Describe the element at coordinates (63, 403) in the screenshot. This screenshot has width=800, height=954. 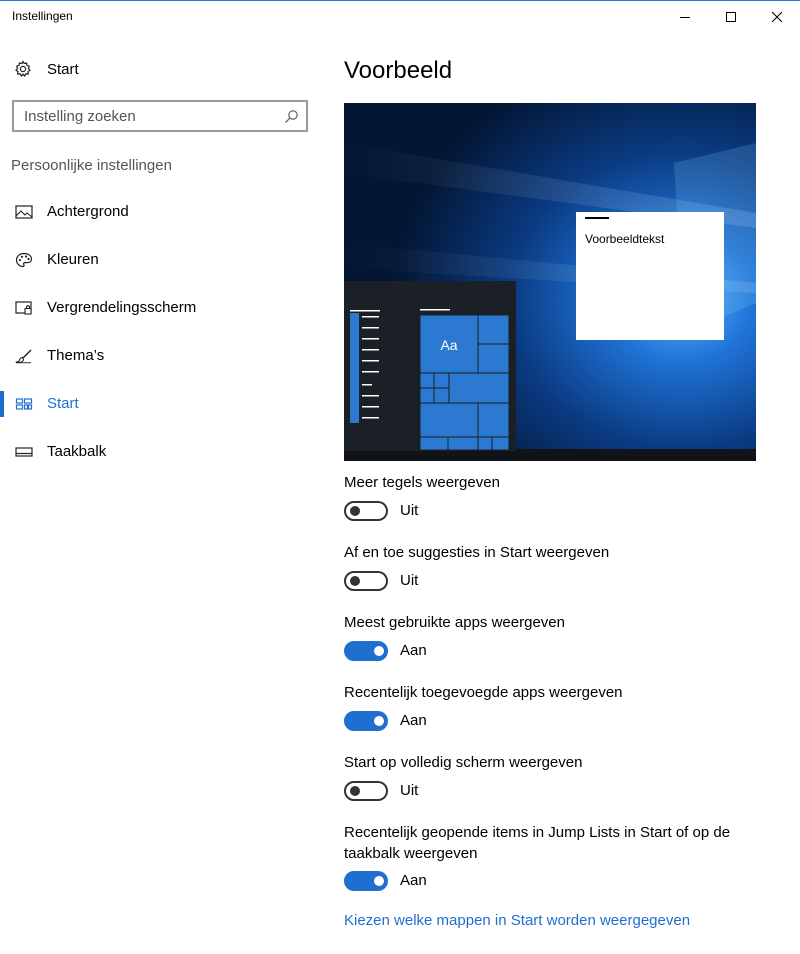
I see `sidebar-item-label: Start` at that location.